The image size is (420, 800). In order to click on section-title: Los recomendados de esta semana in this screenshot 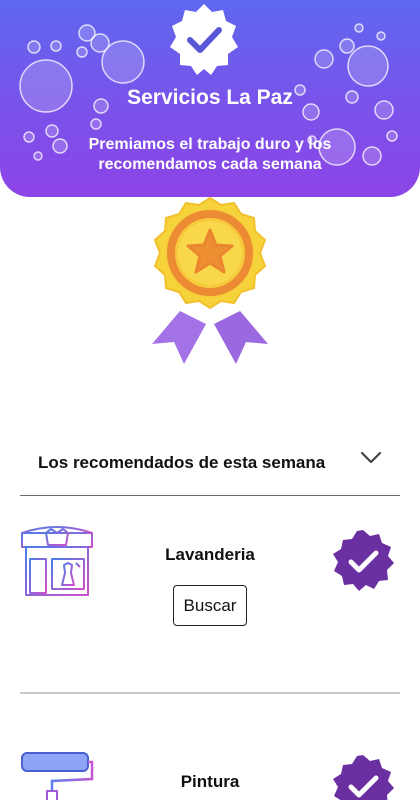, I will do `click(182, 462)`.